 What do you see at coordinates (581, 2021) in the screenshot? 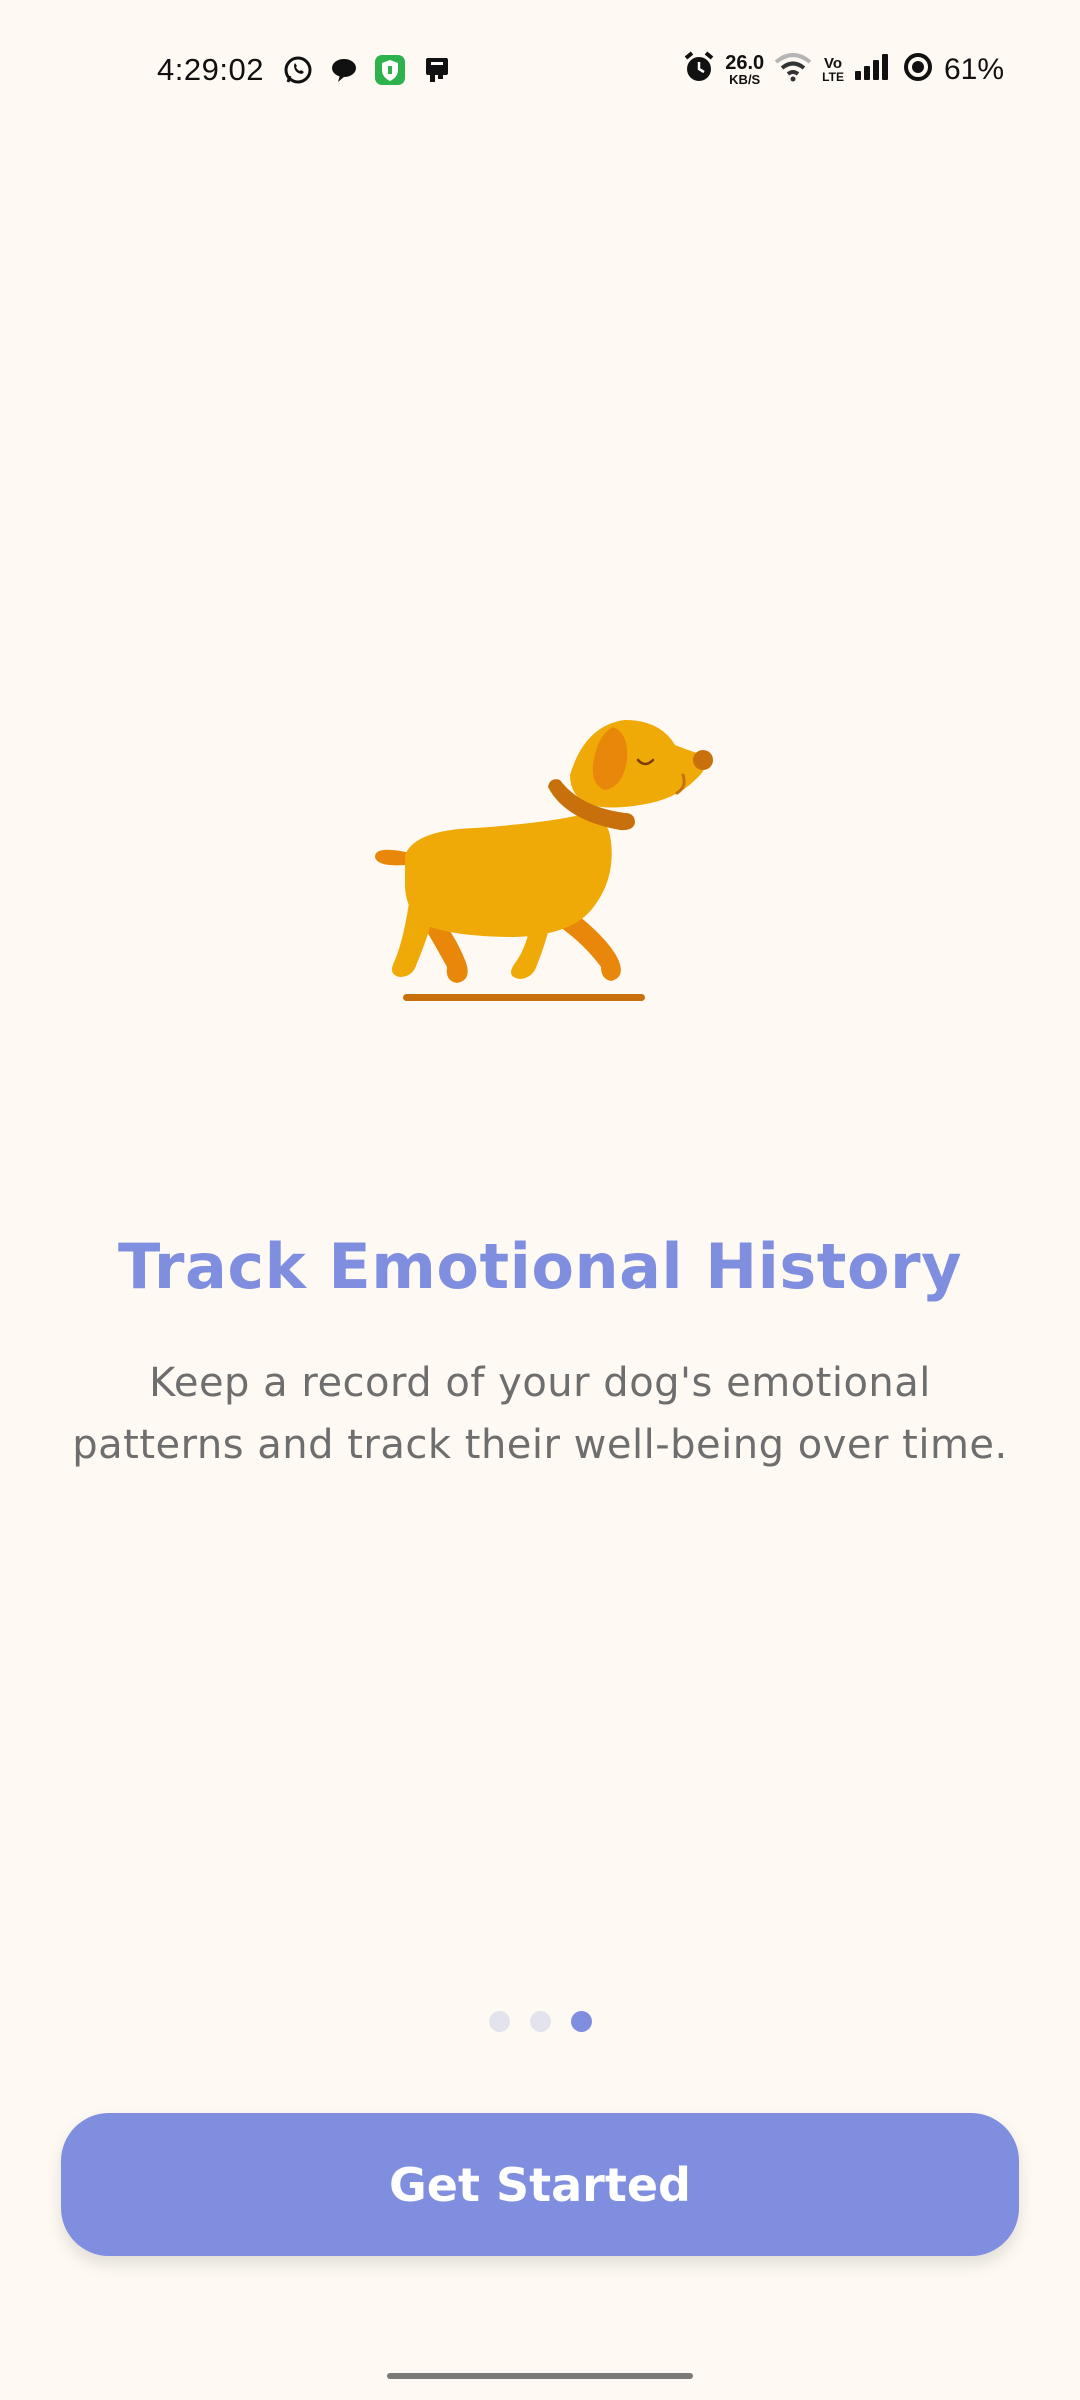
I see `page-dot-3-active` at bounding box center [581, 2021].